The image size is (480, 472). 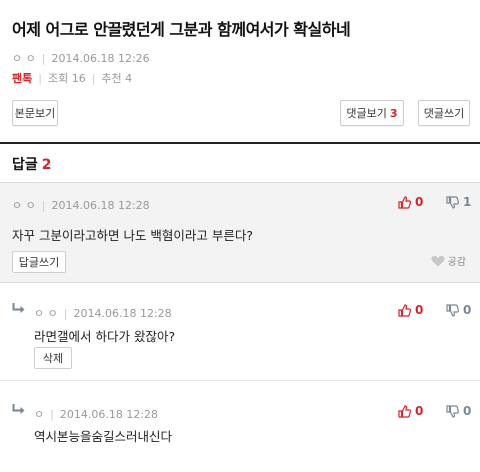 I want to click on comment-text: 자꾸 그분이라고하면 나도 백혐이라고 부른다?, so click(x=133, y=235).